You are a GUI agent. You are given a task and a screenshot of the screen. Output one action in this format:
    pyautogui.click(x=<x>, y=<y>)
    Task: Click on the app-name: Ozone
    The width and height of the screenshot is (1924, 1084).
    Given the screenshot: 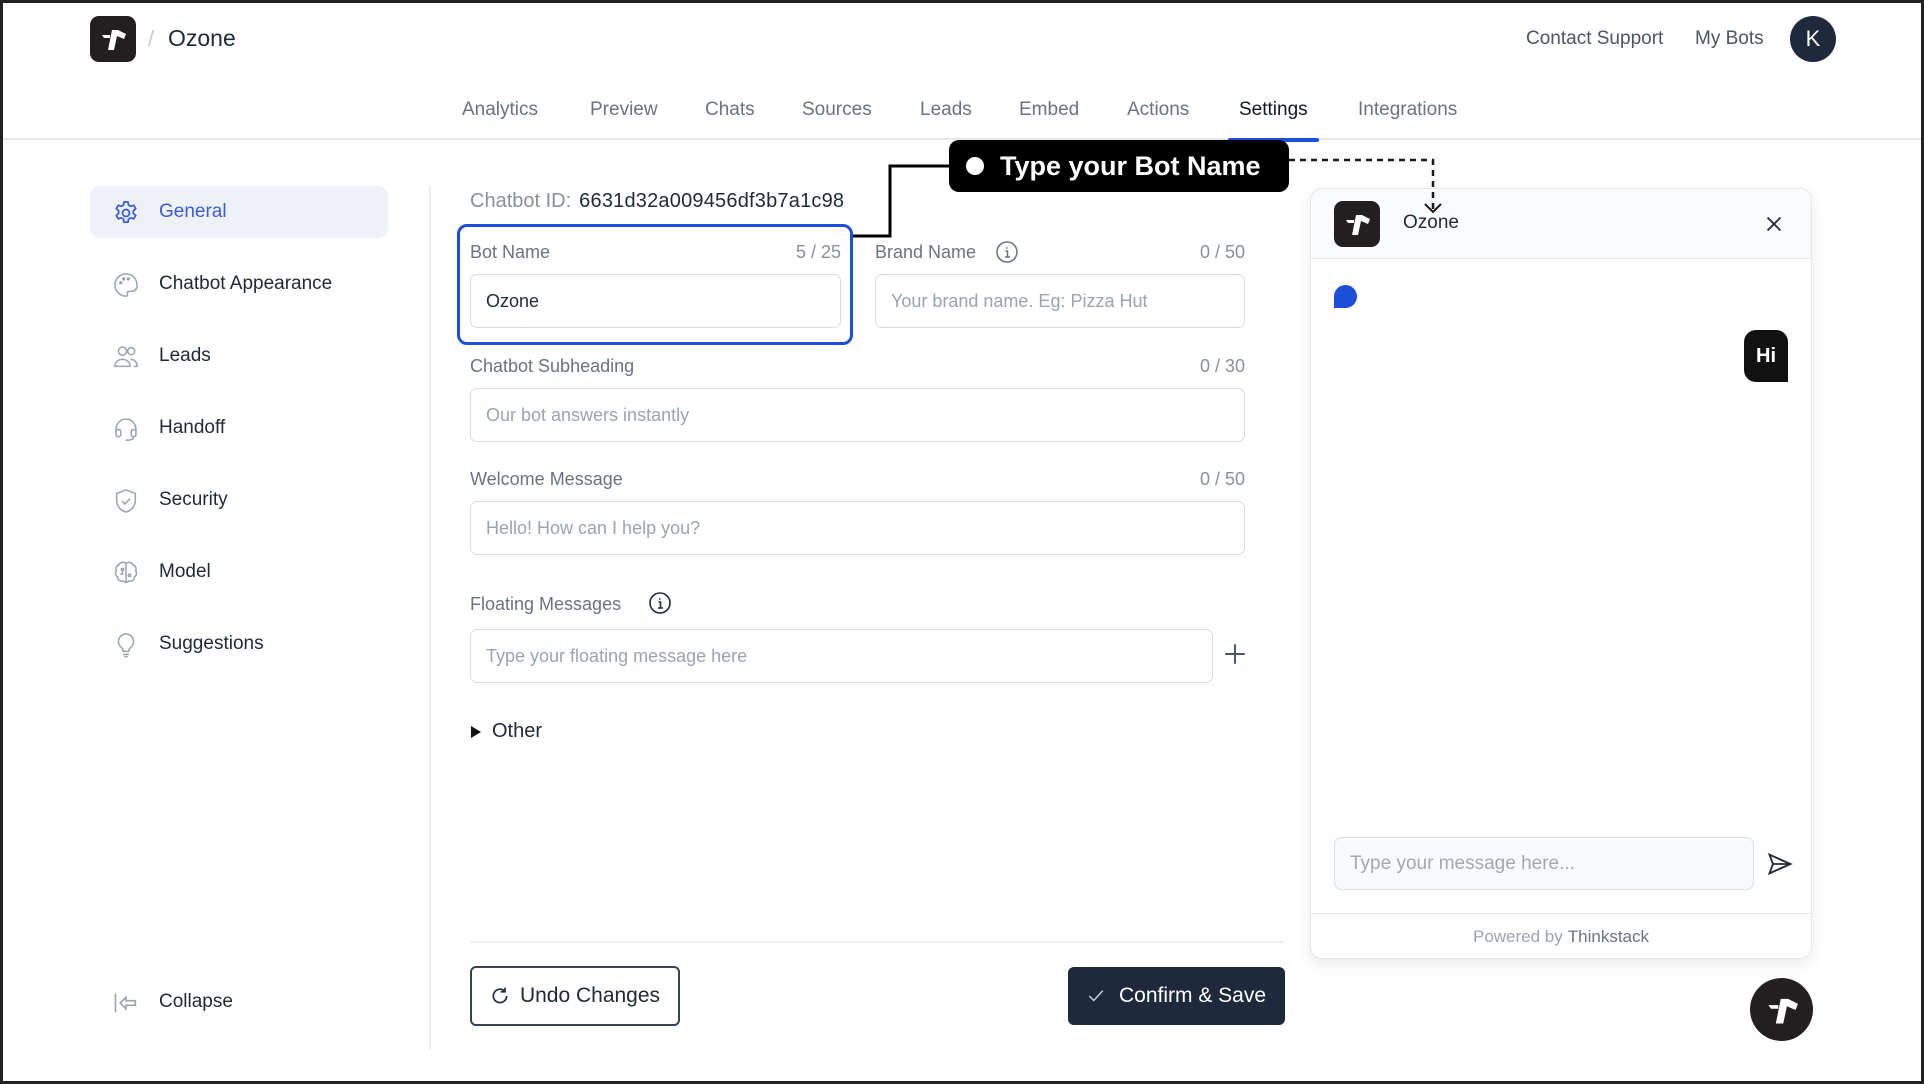 What is the action you would take?
    pyautogui.click(x=202, y=38)
    